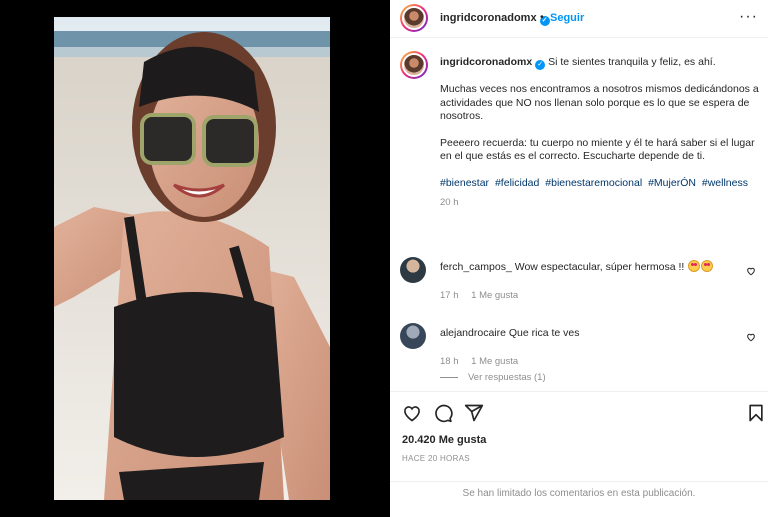  I want to click on caption-avatar, so click(414, 65).